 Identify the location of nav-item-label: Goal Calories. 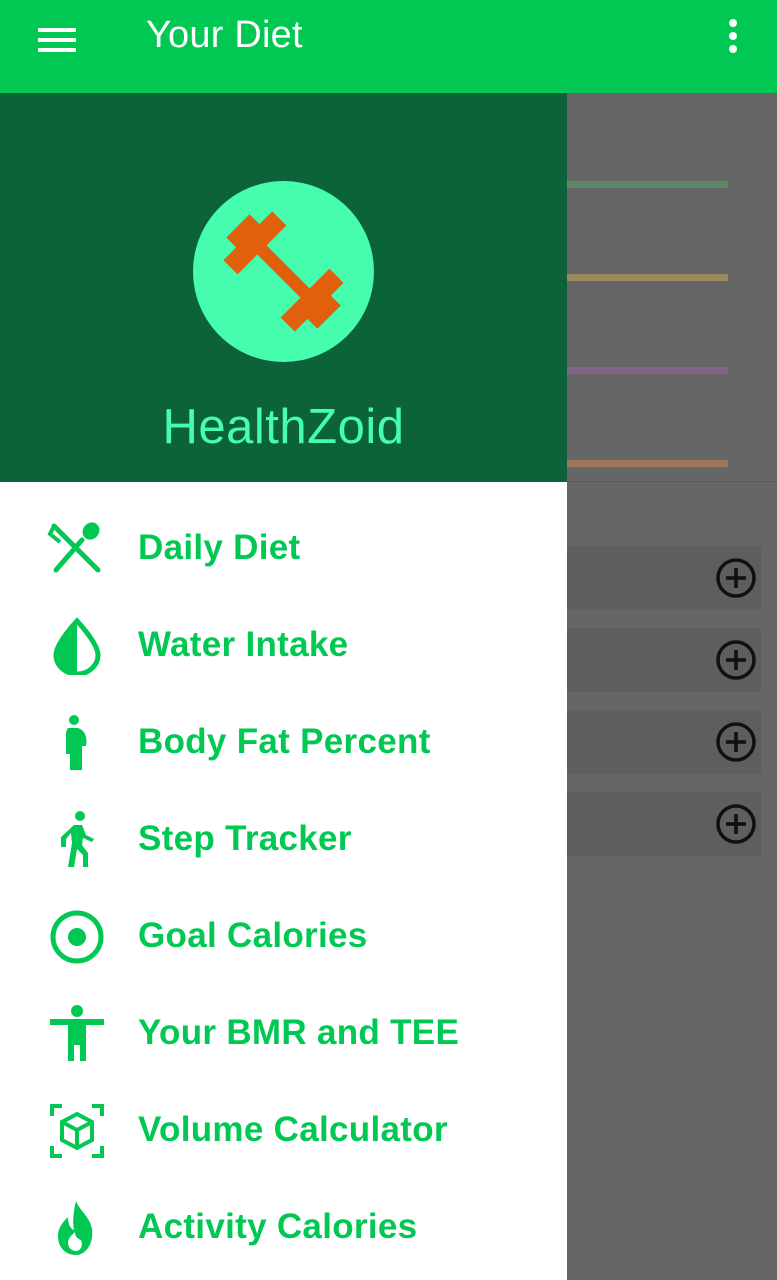
(253, 935).